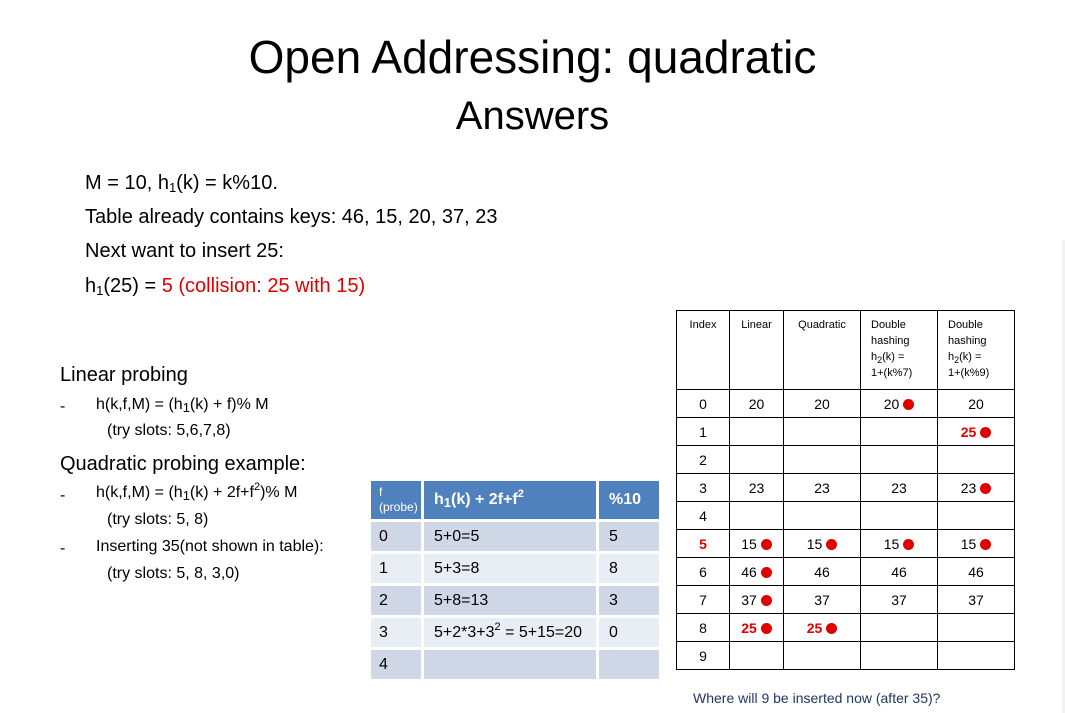 The width and height of the screenshot is (1065, 713). I want to click on cell-value: 1, so click(703, 431).